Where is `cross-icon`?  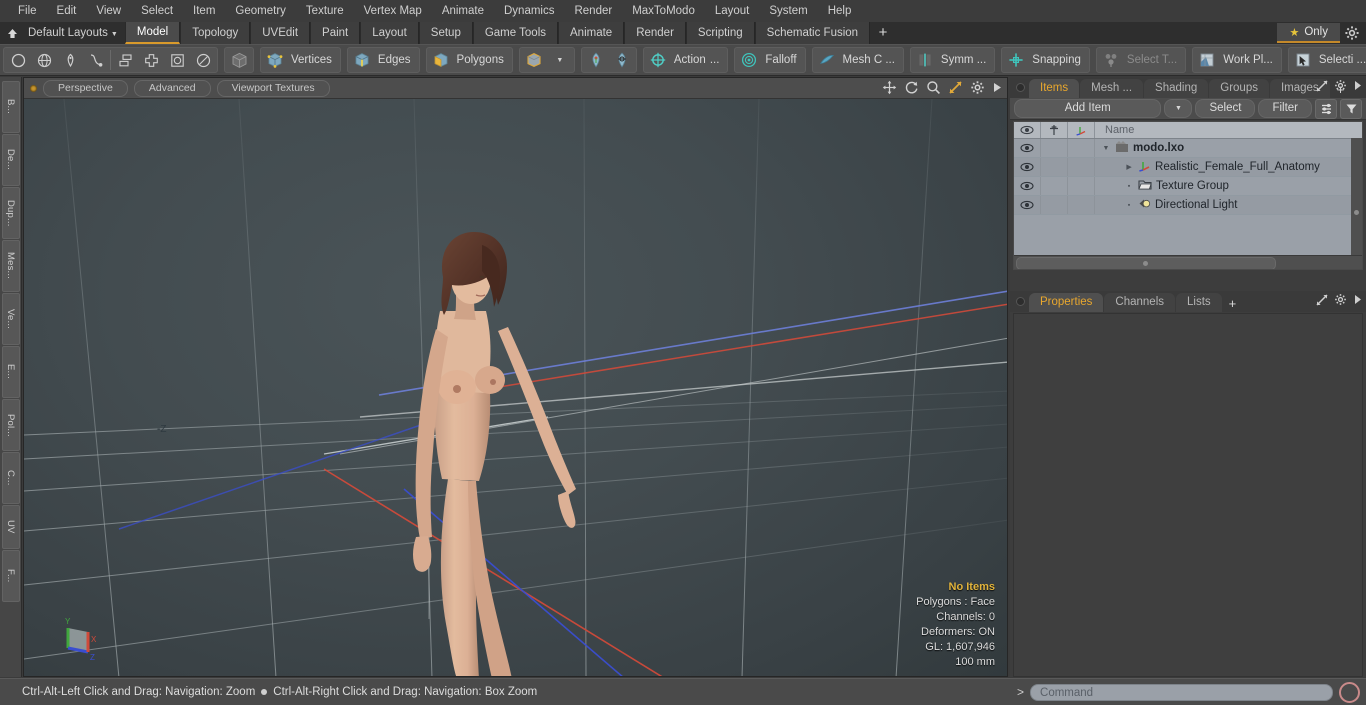
cross-icon is located at coordinates (151, 60).